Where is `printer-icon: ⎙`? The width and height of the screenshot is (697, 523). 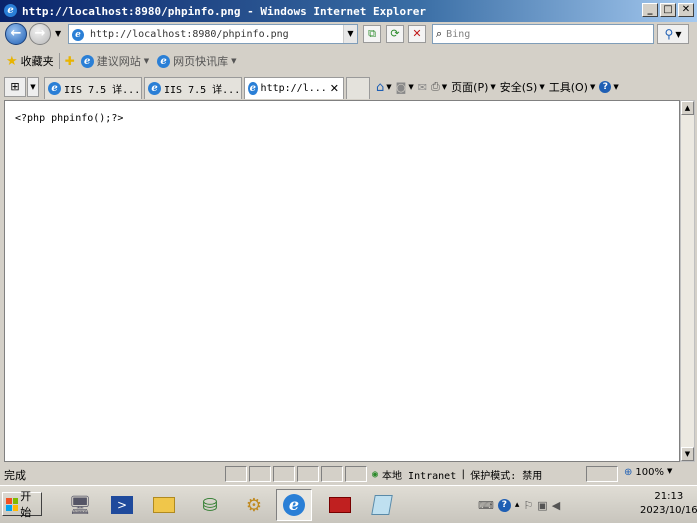 printer-icon: ⎙ is located at coordinates (435, 86).